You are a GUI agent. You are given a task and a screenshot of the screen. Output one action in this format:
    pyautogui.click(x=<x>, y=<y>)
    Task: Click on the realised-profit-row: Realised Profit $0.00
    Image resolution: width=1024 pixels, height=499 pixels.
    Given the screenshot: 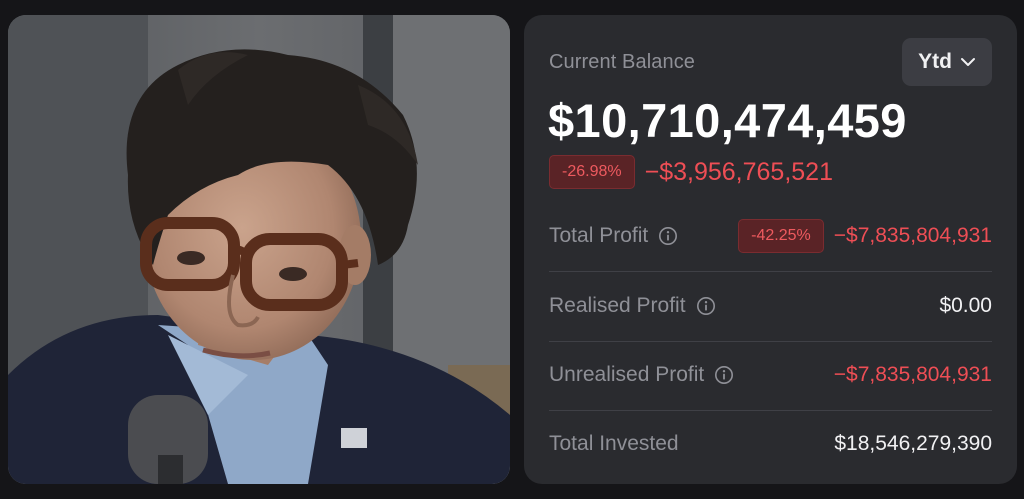 What is the action you would take?
    pyautogui.click(x=770, y=306)
    